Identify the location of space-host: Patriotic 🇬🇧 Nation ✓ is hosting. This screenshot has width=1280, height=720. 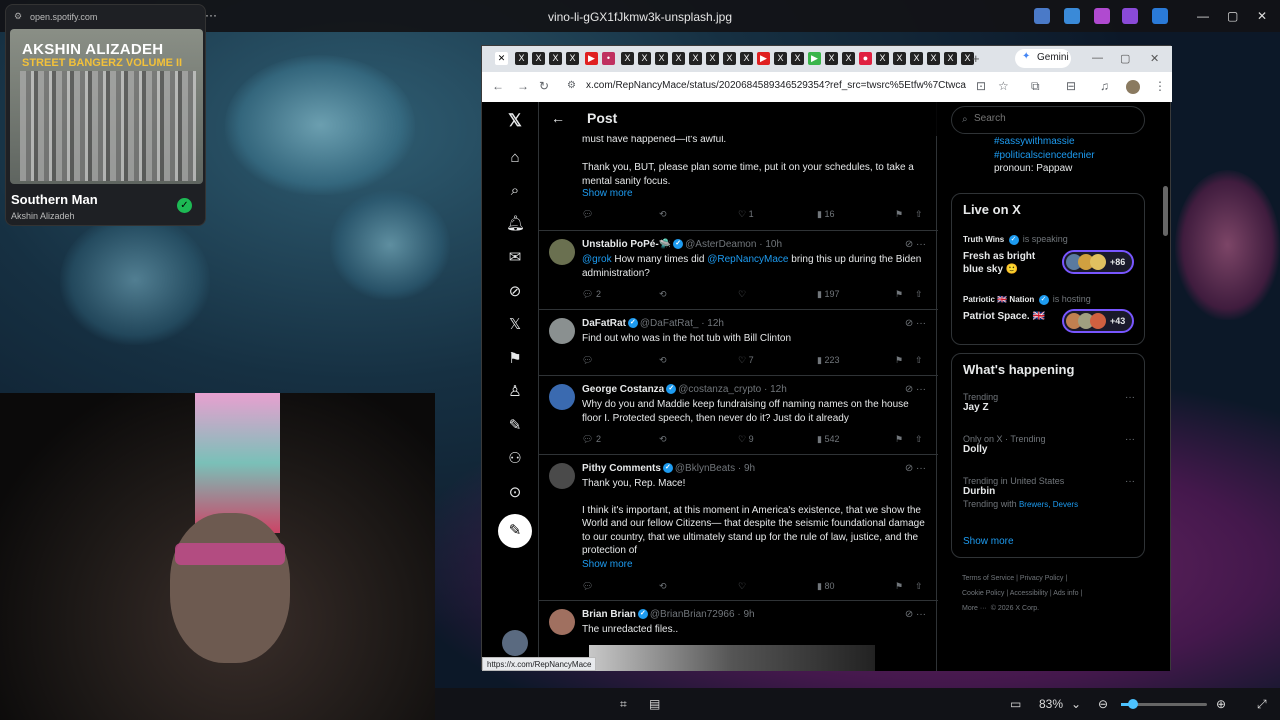
(1027, 299).